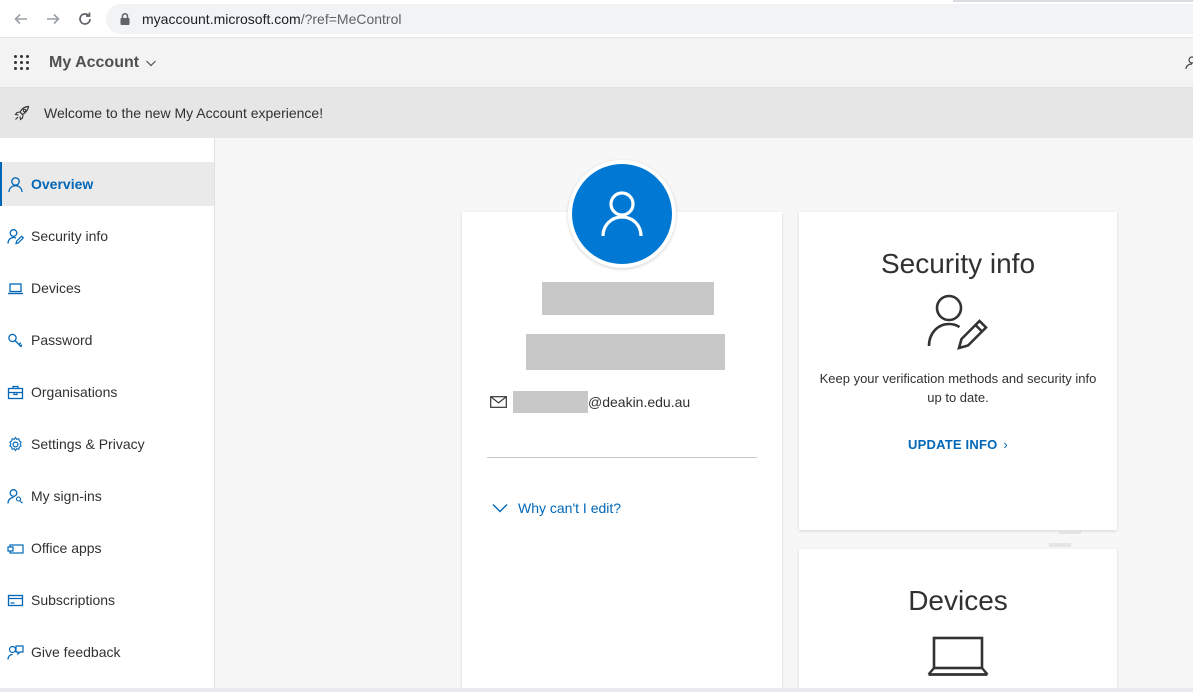 This screenshot has height=692, width=1193. I want to click on briefcase-icon, so click(15, 392).